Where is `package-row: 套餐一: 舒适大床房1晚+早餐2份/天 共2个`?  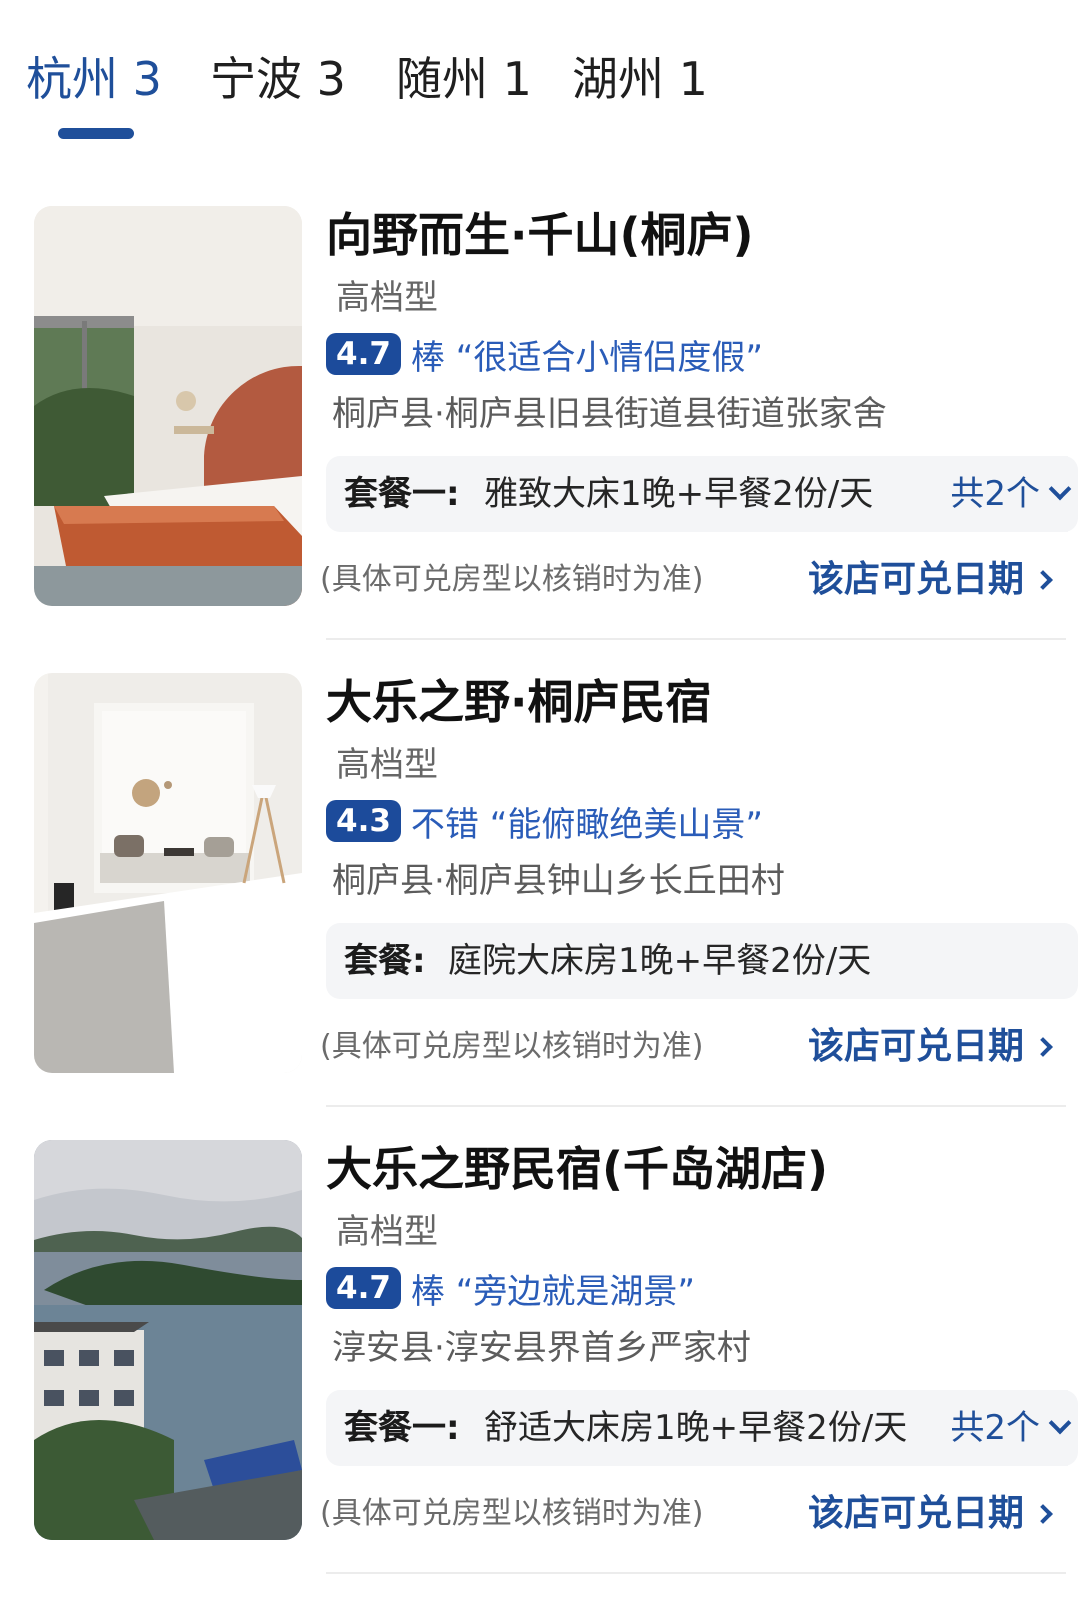 package-row: 套餐一: 舒适大床房1晚+早餐2份/天 共2个 is located at coordinates (702, 1428).